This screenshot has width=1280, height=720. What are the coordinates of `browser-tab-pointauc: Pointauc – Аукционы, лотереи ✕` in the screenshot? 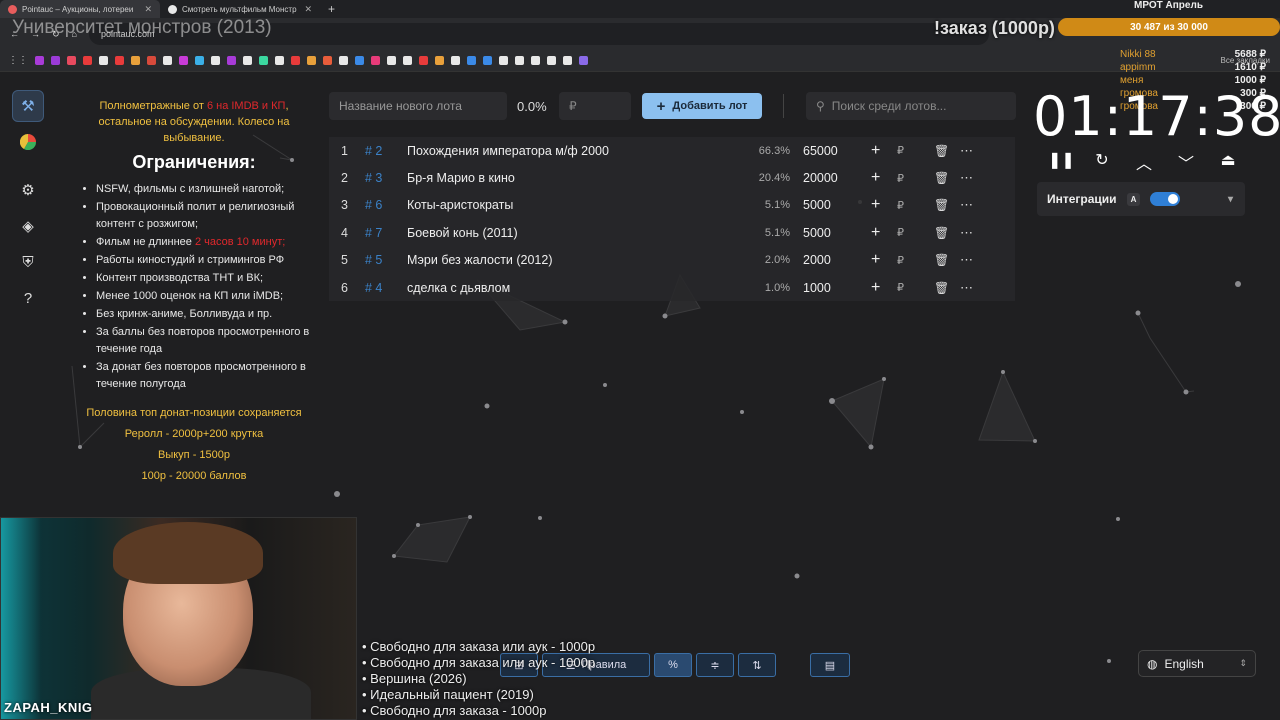 It's located at (80, 9).